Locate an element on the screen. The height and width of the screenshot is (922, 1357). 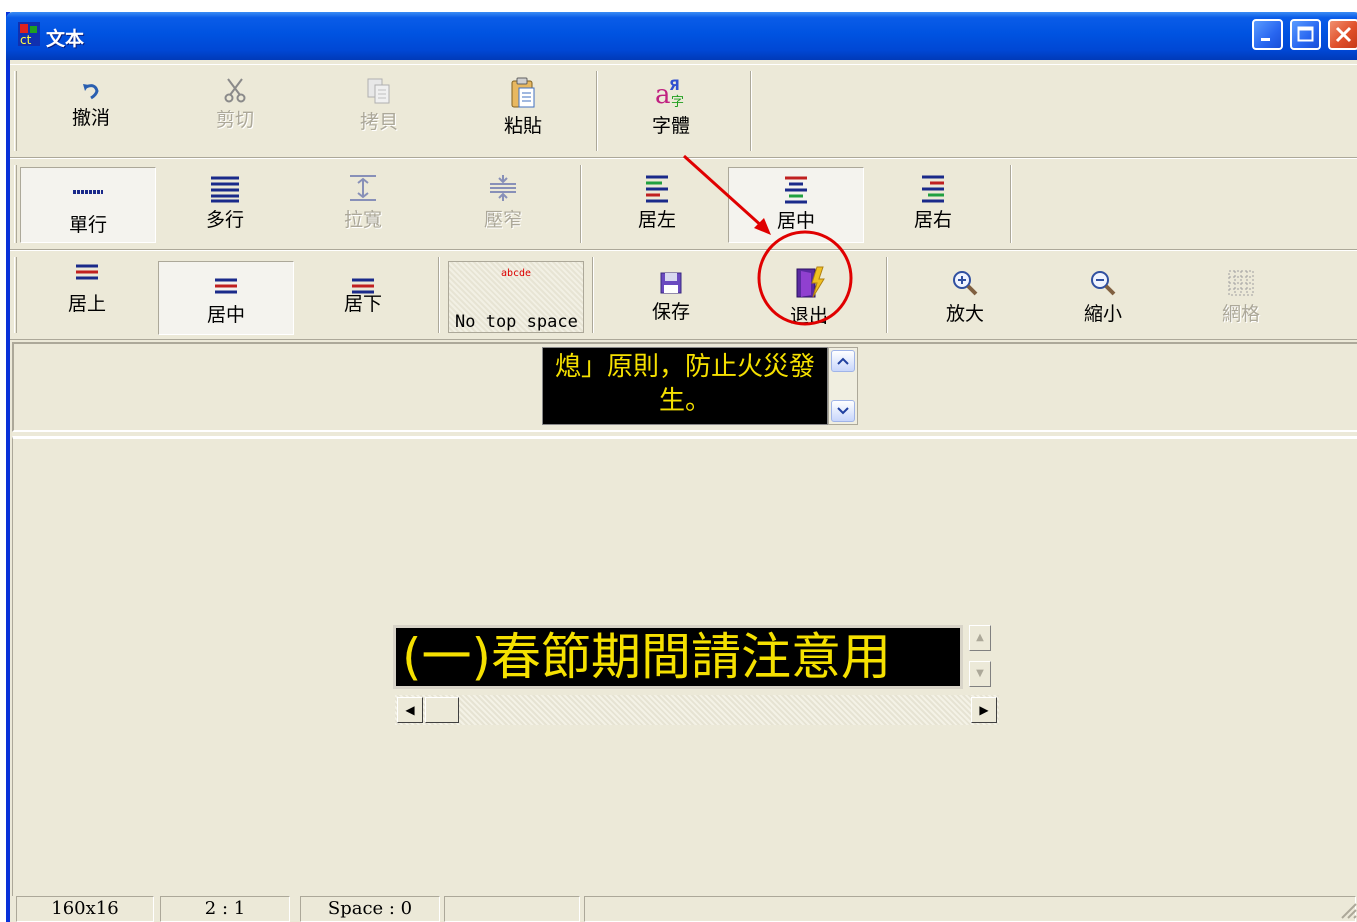
close-button is located at coordinates (1342, 34).